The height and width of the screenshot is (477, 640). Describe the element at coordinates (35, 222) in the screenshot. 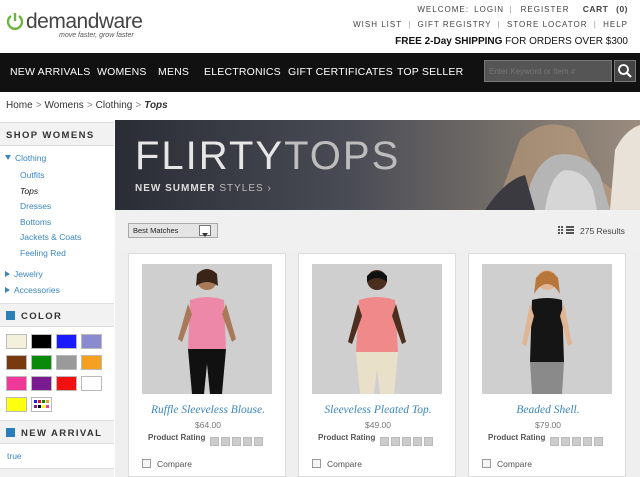

I see `sidebar-item-bottoms: Bottoms` at that location.